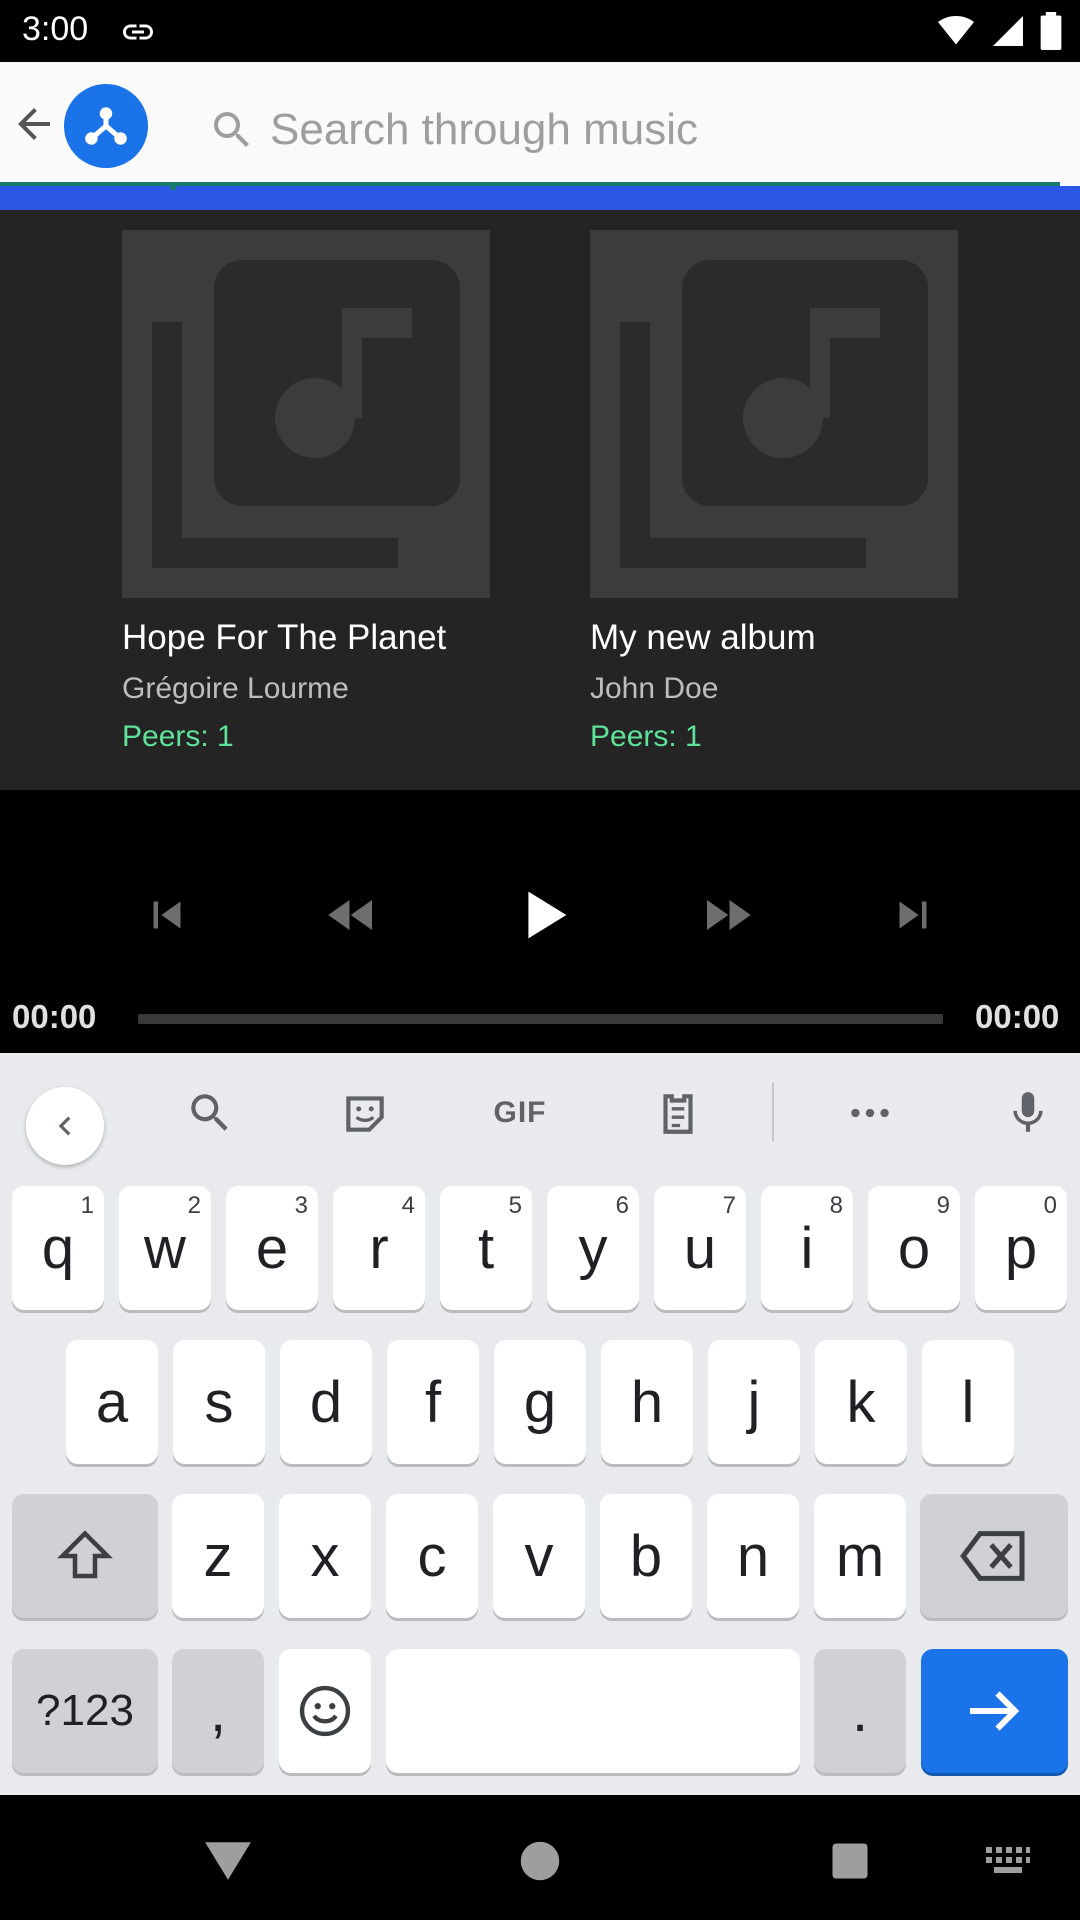 The image size is (1080, 1920). Describe the element at coordinates (956, 33) in the screenshot. I see `wifi-icon` at that location.